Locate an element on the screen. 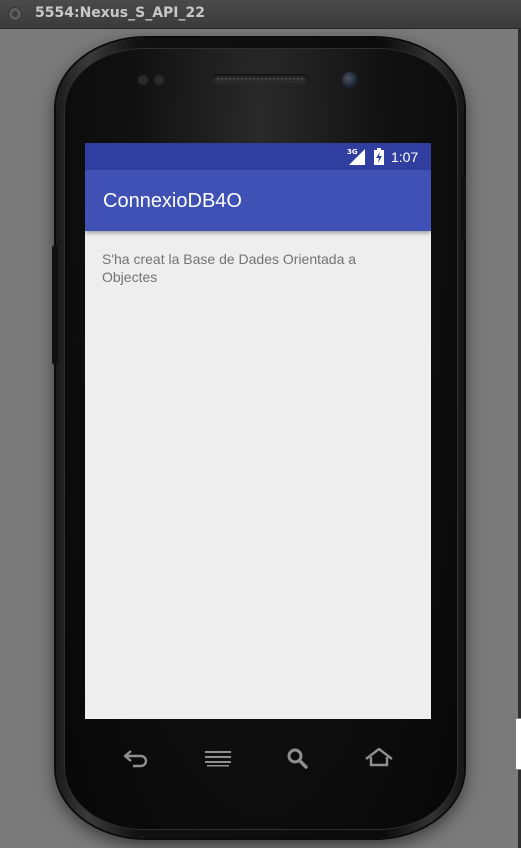 This screenshot has height=848, width=521. back-button is located at coordinates (136, 758).